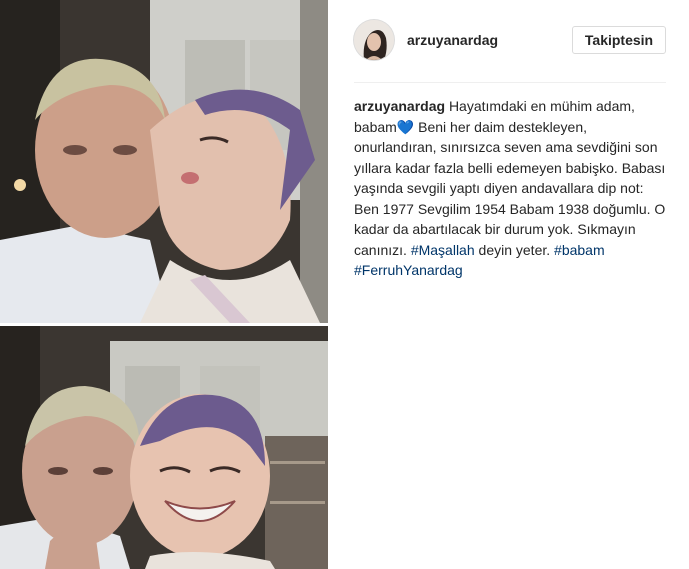  I want to click on hashtag-link-masallah: #Maşallah, so click(443, 250).